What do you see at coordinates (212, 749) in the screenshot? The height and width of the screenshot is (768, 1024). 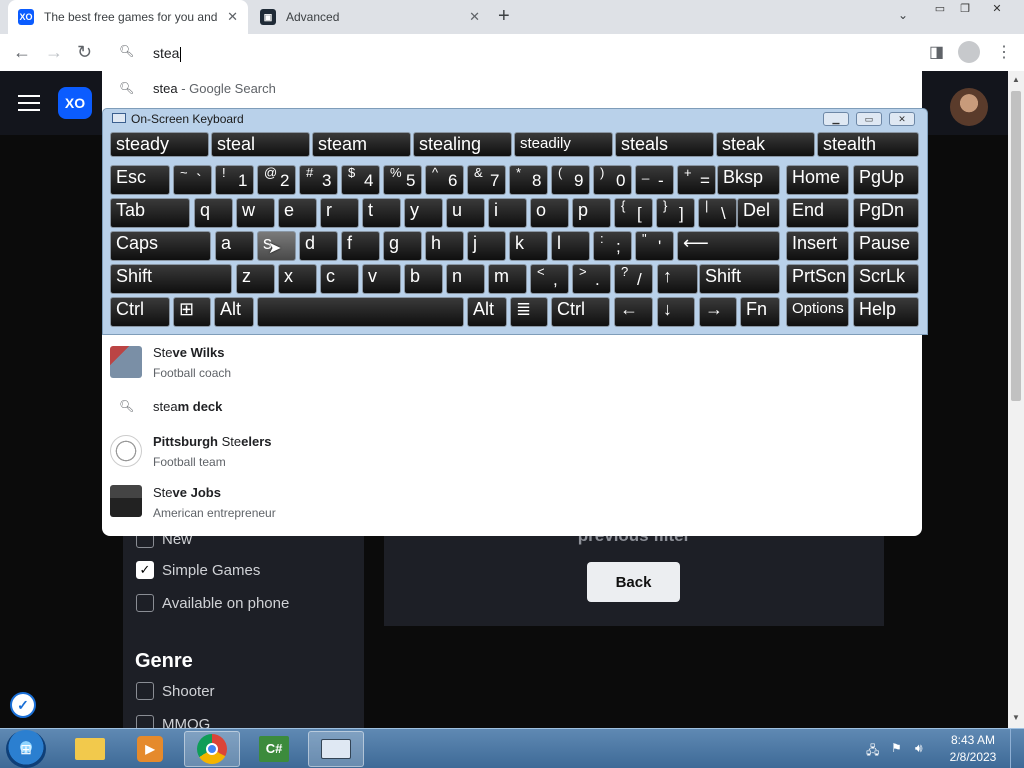 I see `taskbar-chrome` at bounding box center [212, 749].